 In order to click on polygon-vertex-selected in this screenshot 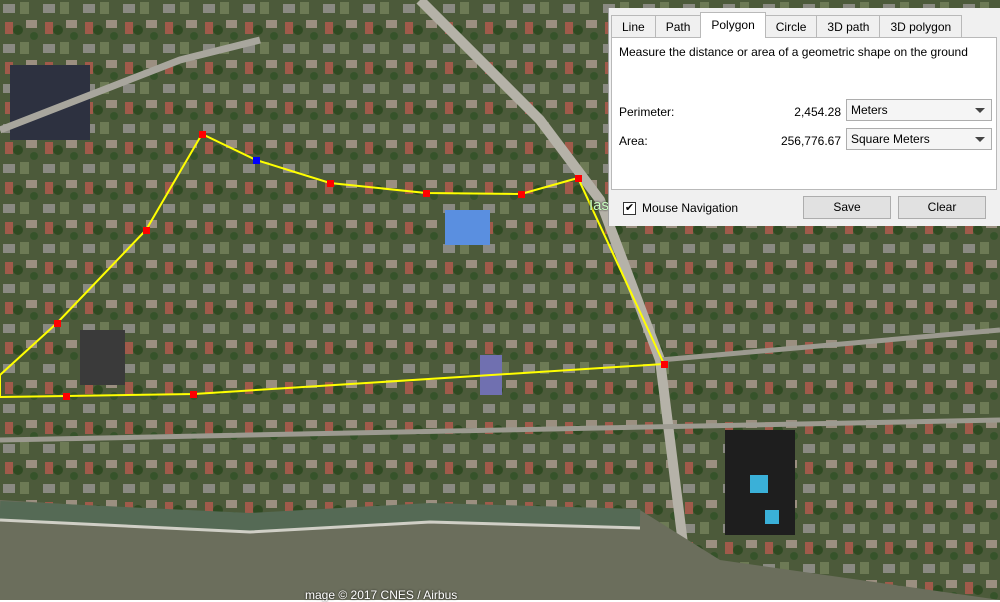, I will do `click(256, 160)`.